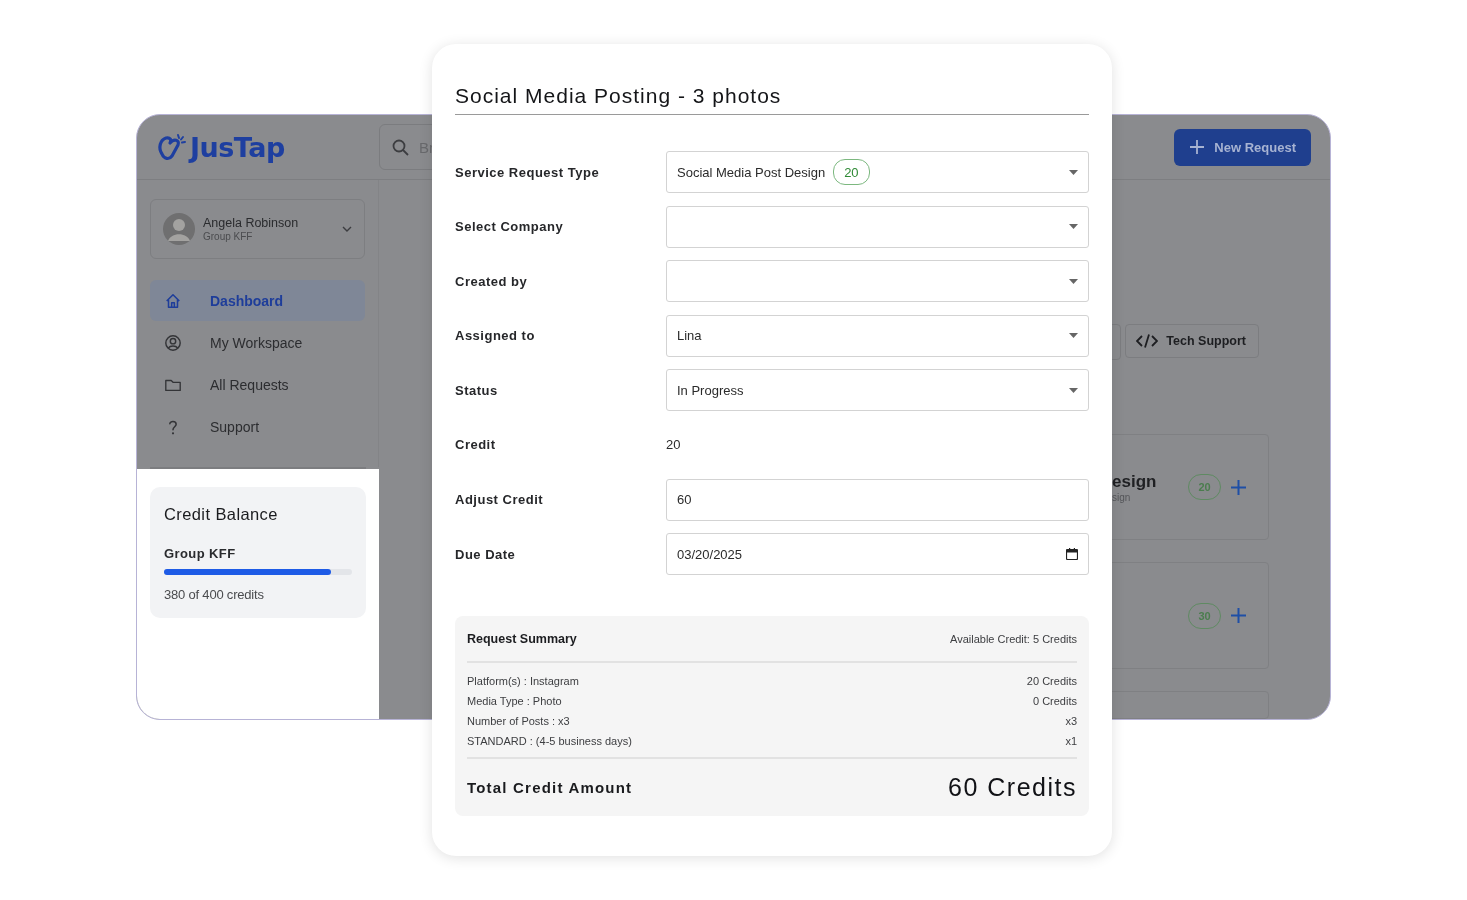  What do you see at coordinates (549, 741) in the screenshot?
I see `summary-item-label: STANDARD : (4-5 business days)` at bounding box center [549, 741].